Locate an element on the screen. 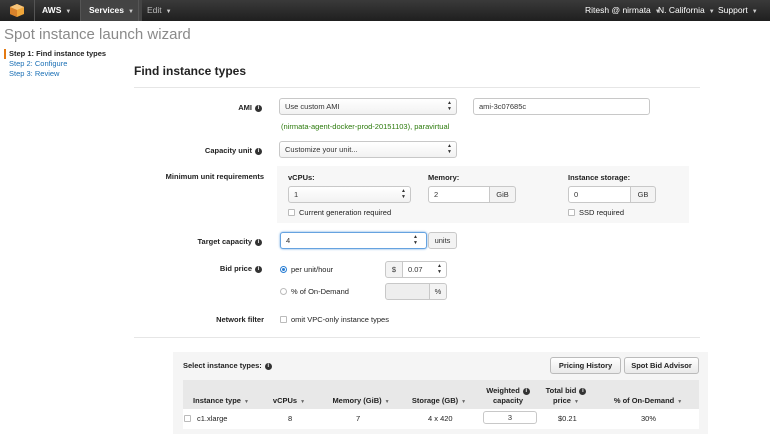 This screenshot has height=434, width=770. cell-weighted-capacity-input: 3 is located at coordinates (510, 417).